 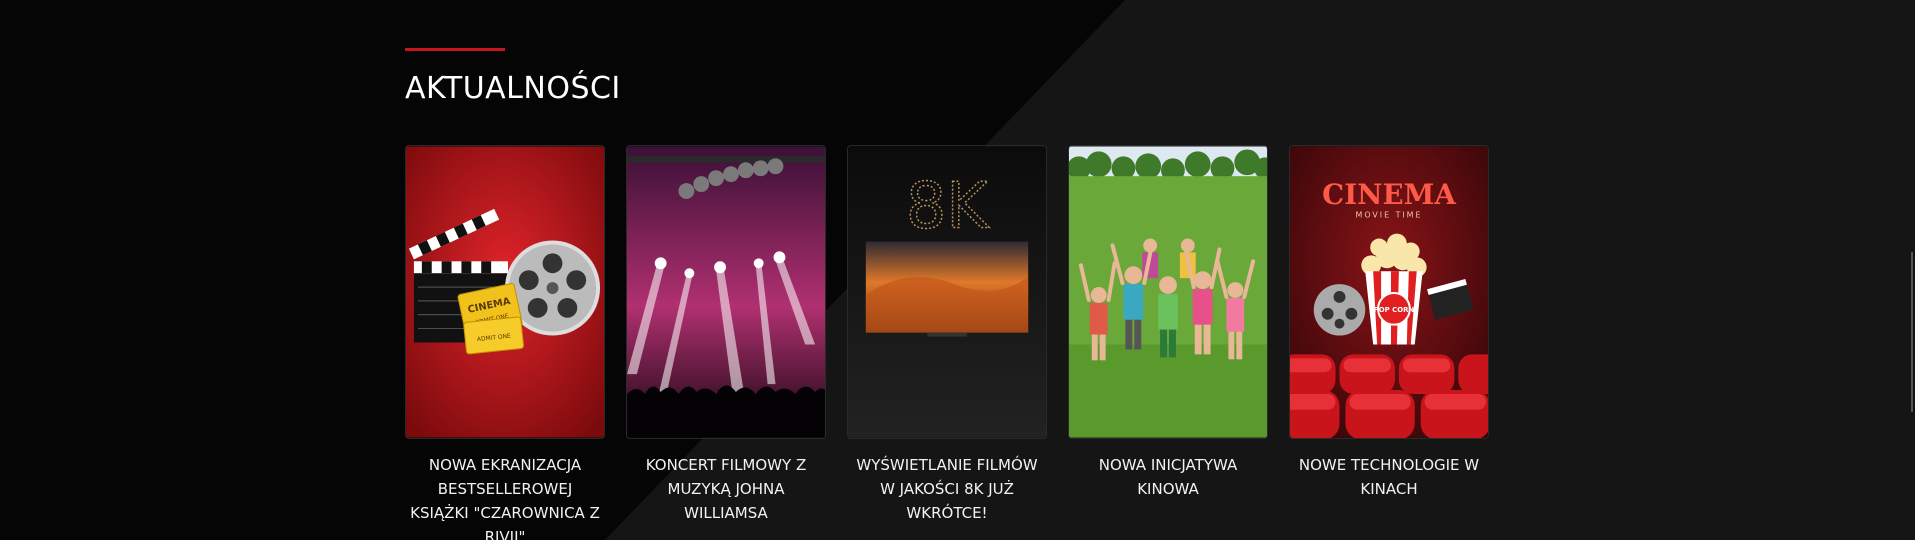 What do you see at coordinates (513, 88) in the screenshot?
I see `section-title: AKTUALNOŚCI` at bounding box center [513, 88].